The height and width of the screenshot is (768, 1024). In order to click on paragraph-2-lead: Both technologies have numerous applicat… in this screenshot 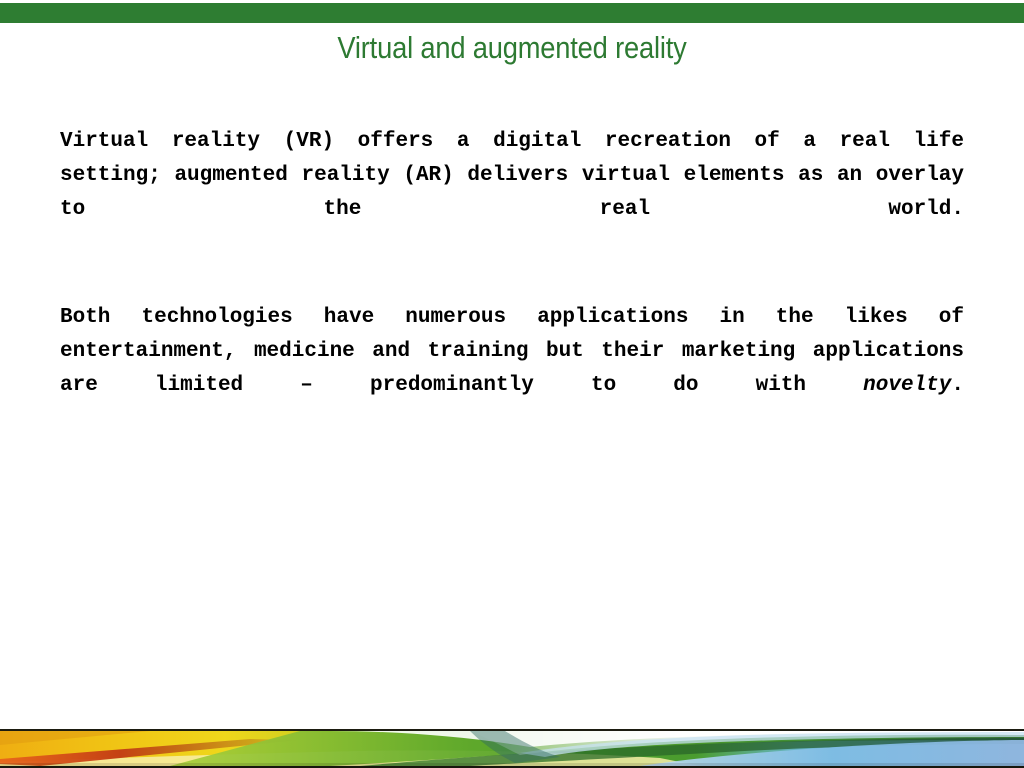, I will do `click(512, 351)`.